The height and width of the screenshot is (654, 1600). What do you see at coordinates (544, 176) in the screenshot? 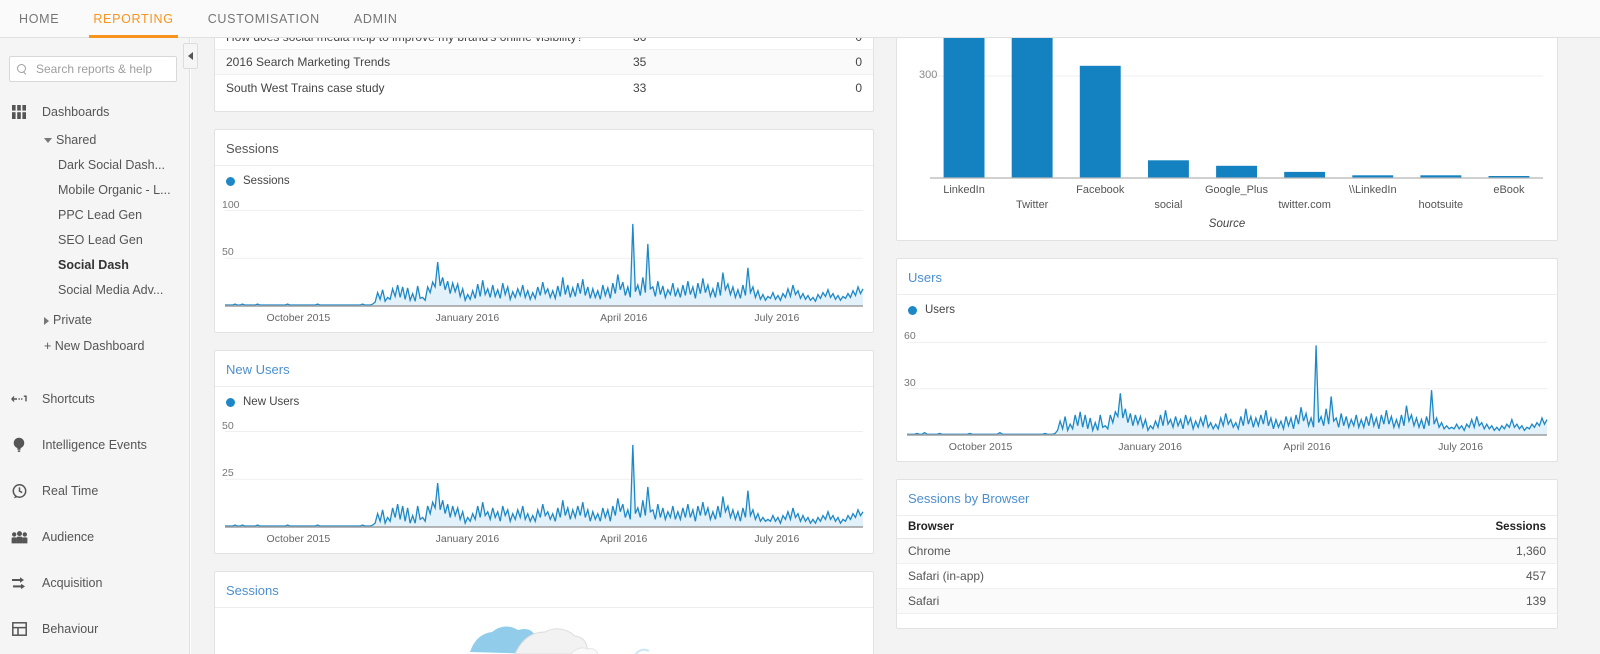
I see `chart-legend: Sessions` at bounding box center [544, 176].